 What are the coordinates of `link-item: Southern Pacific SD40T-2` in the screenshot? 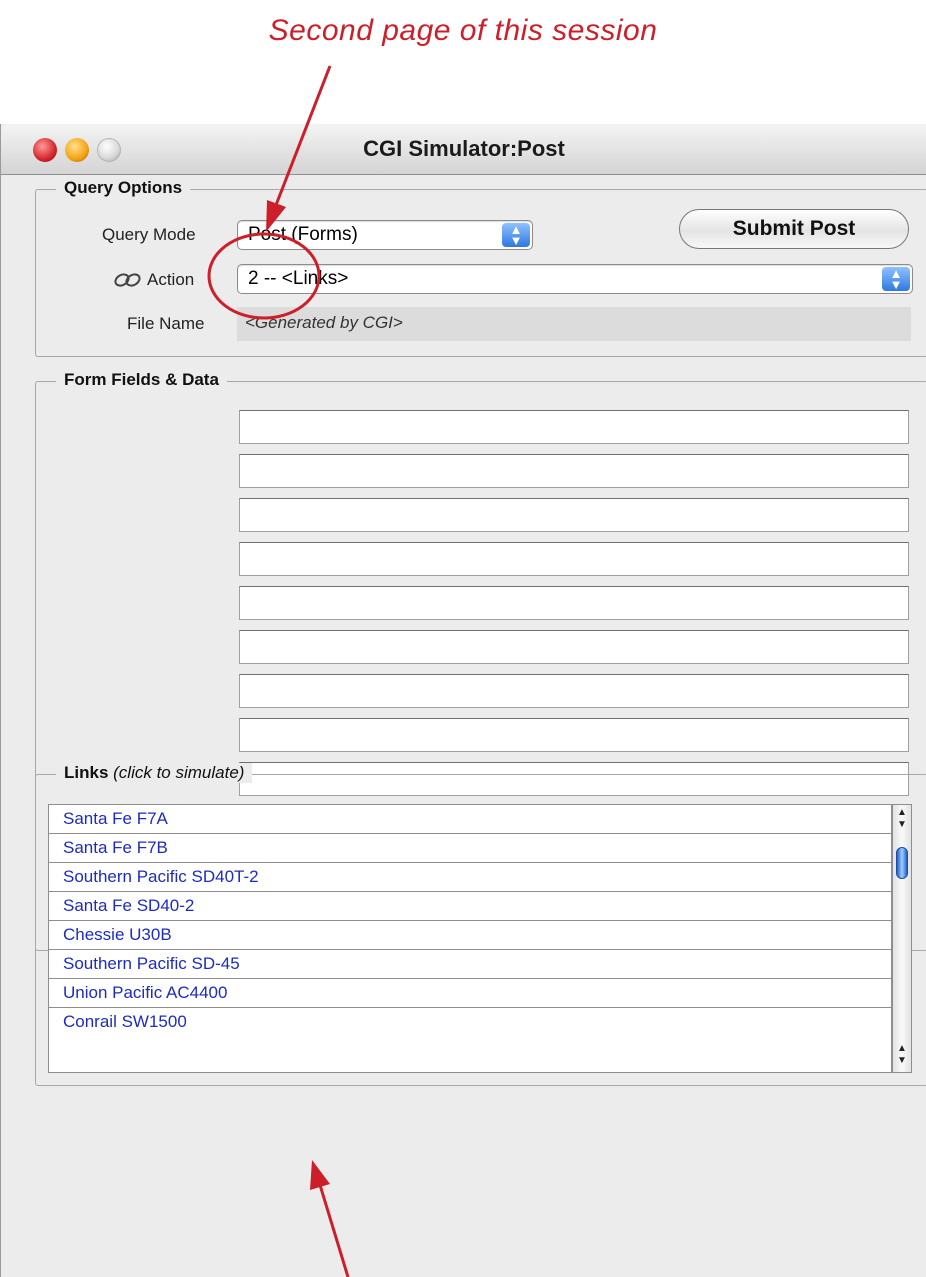 It's located at (470, 877).